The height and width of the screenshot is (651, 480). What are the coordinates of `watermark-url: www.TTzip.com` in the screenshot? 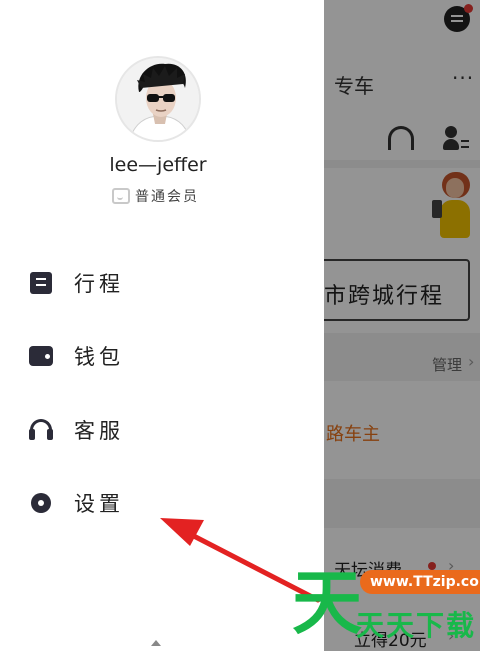 It's located at (420, 582).